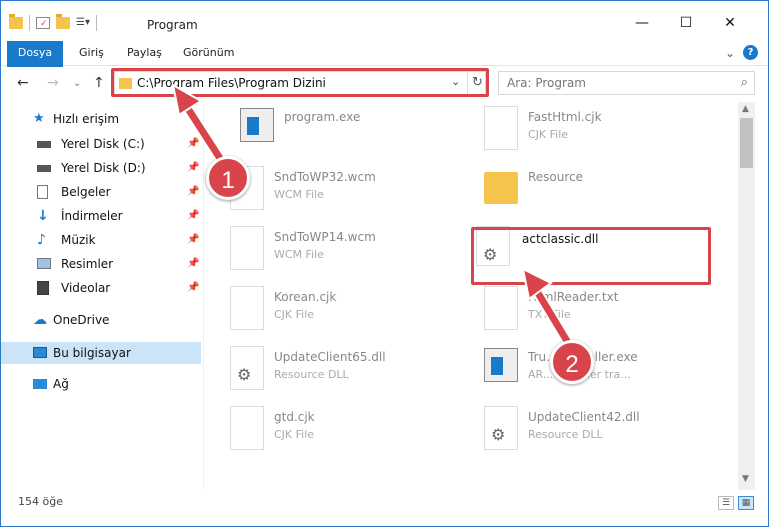 Image resolution: width=769 pixels, height=528 pixels. Describe the element at coordinates (746, 296) in the screenshot. I see `vertical-scrollbar: ▲ ▼` at that location.